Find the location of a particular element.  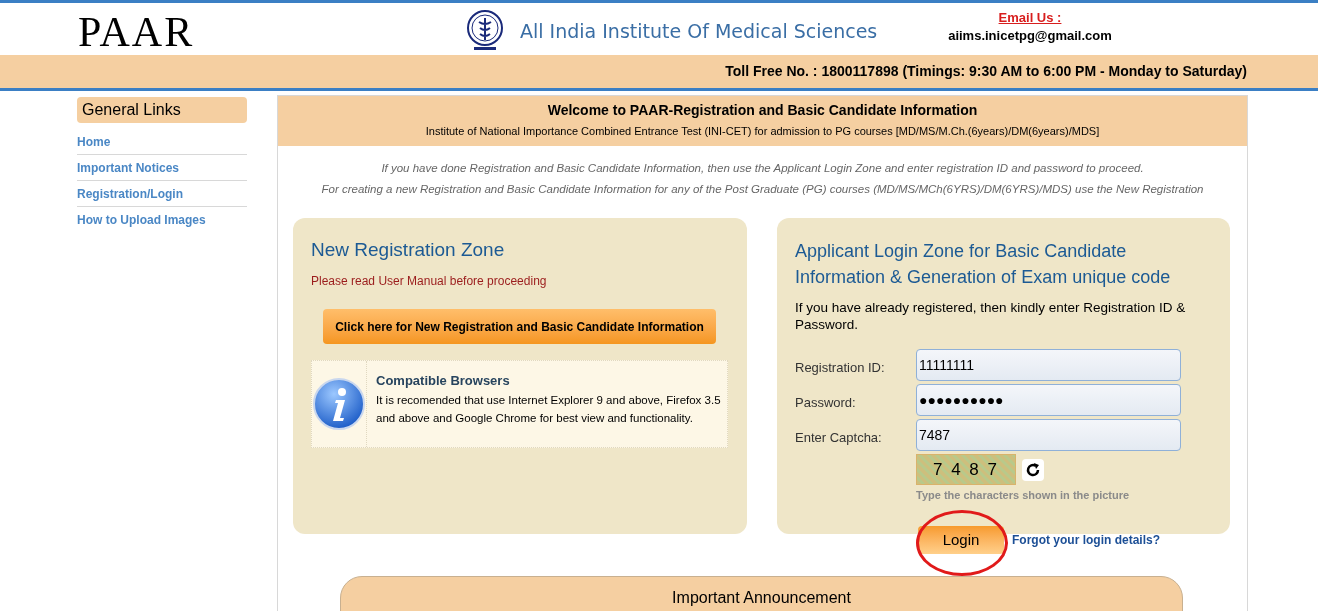

refresh-button is located at coordinates (1033, 469).